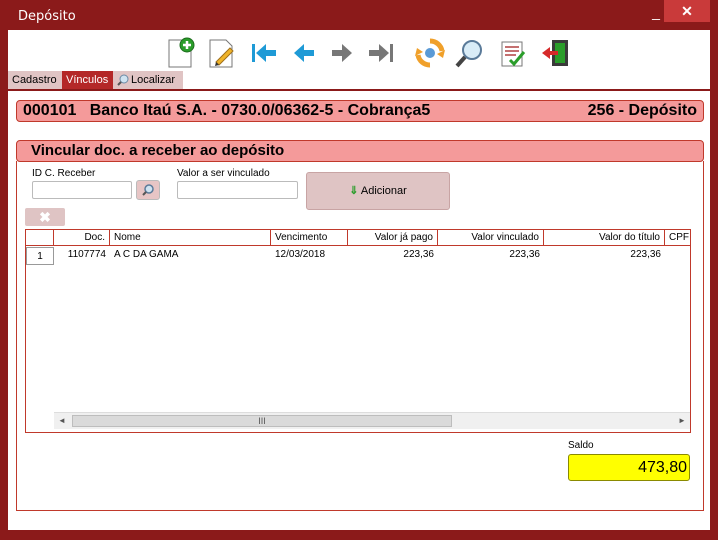 The width and height of the screenshot is (718, 540). What do you see at coordinates (153, 80) in the screenshot?
I see `tab-localizar-label: Localizar` at bounding box center [153, 80].